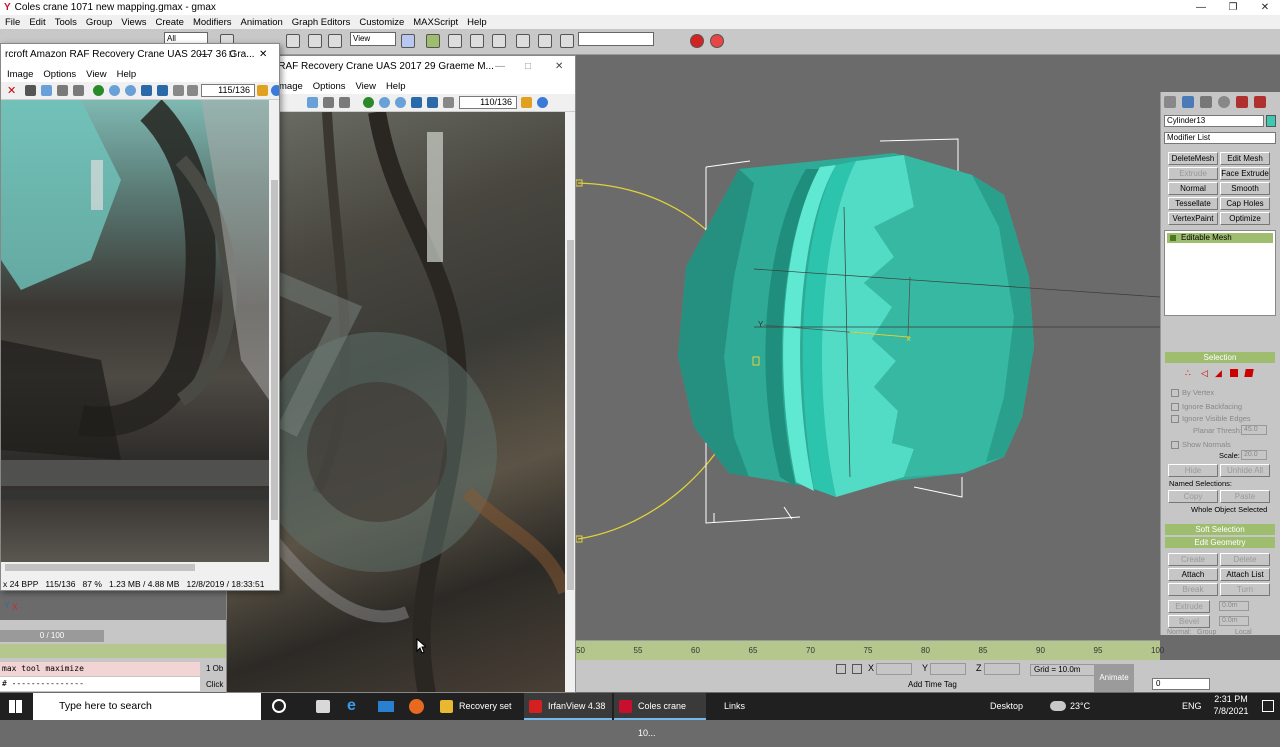 The image size is (1280, 747). Describe the element at coordinates (1201, 444) in the screenshot. I see `show-normals-checkbox: Show Normals` at that location.